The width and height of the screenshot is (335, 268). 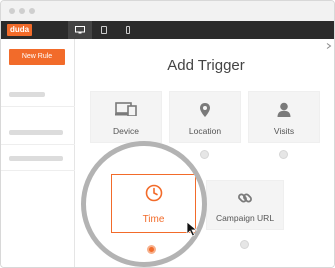 What do you see at coordinates (126, 111) in the screenshot?
I see `devices-icon` at bounding box center [126, 111].